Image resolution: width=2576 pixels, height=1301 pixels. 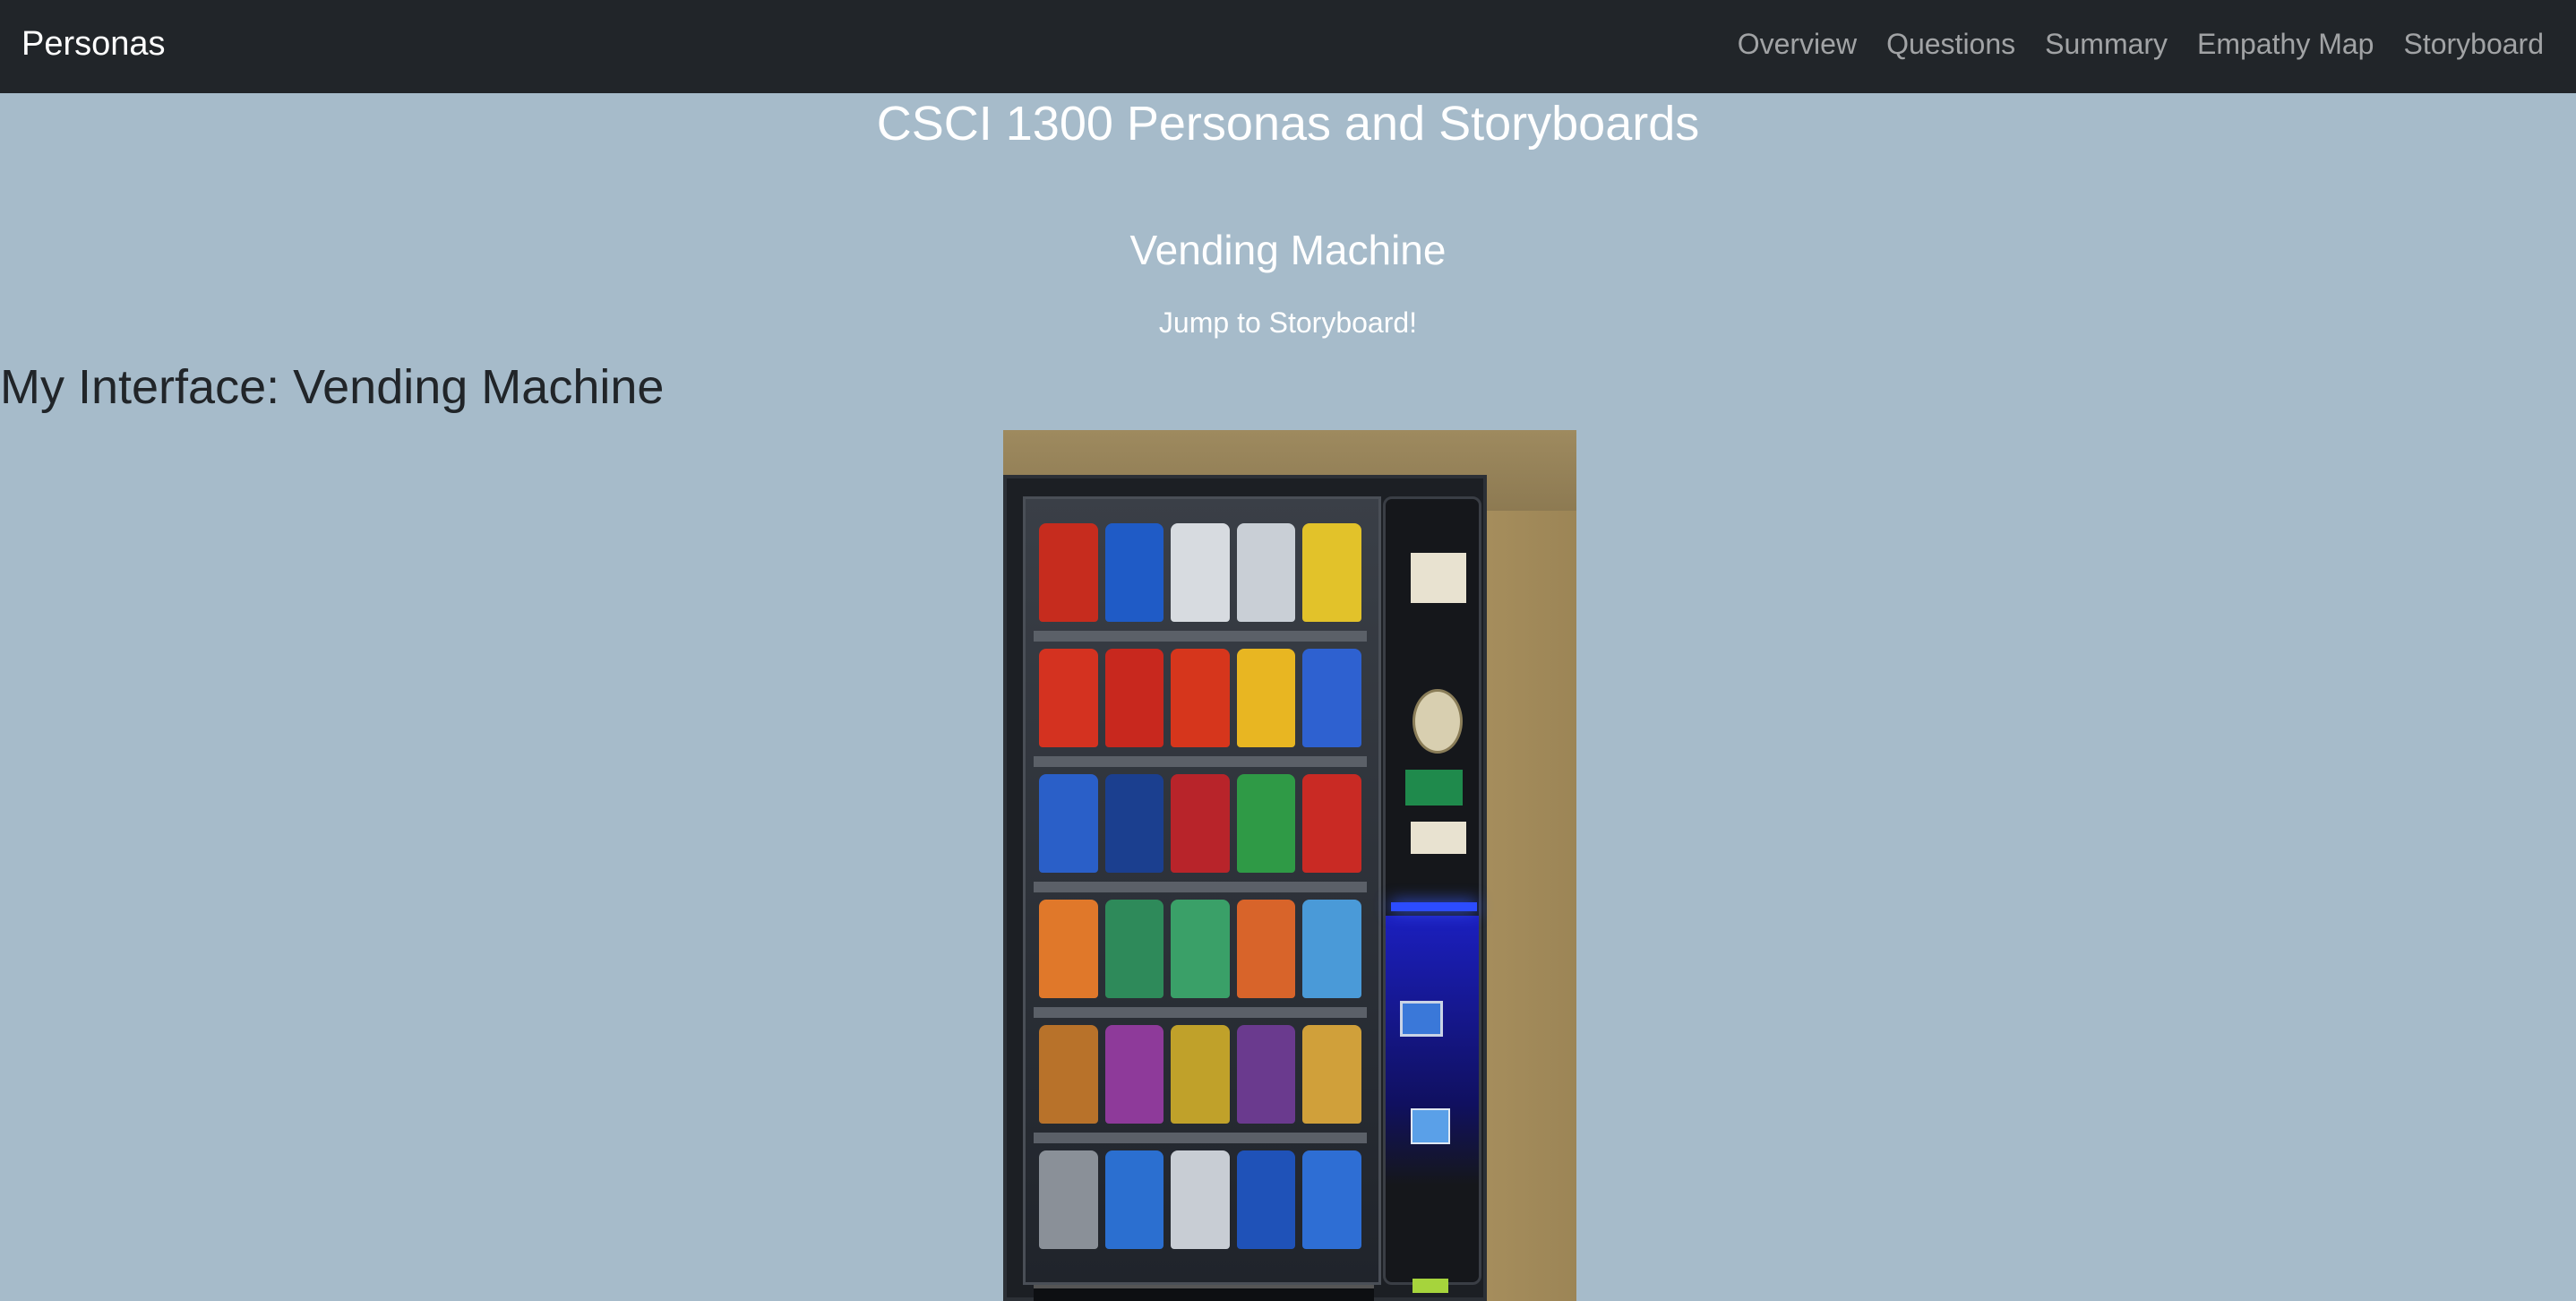 I want to click on nav-link-storyboard: Storyboard, so click(x=2473, y=44).